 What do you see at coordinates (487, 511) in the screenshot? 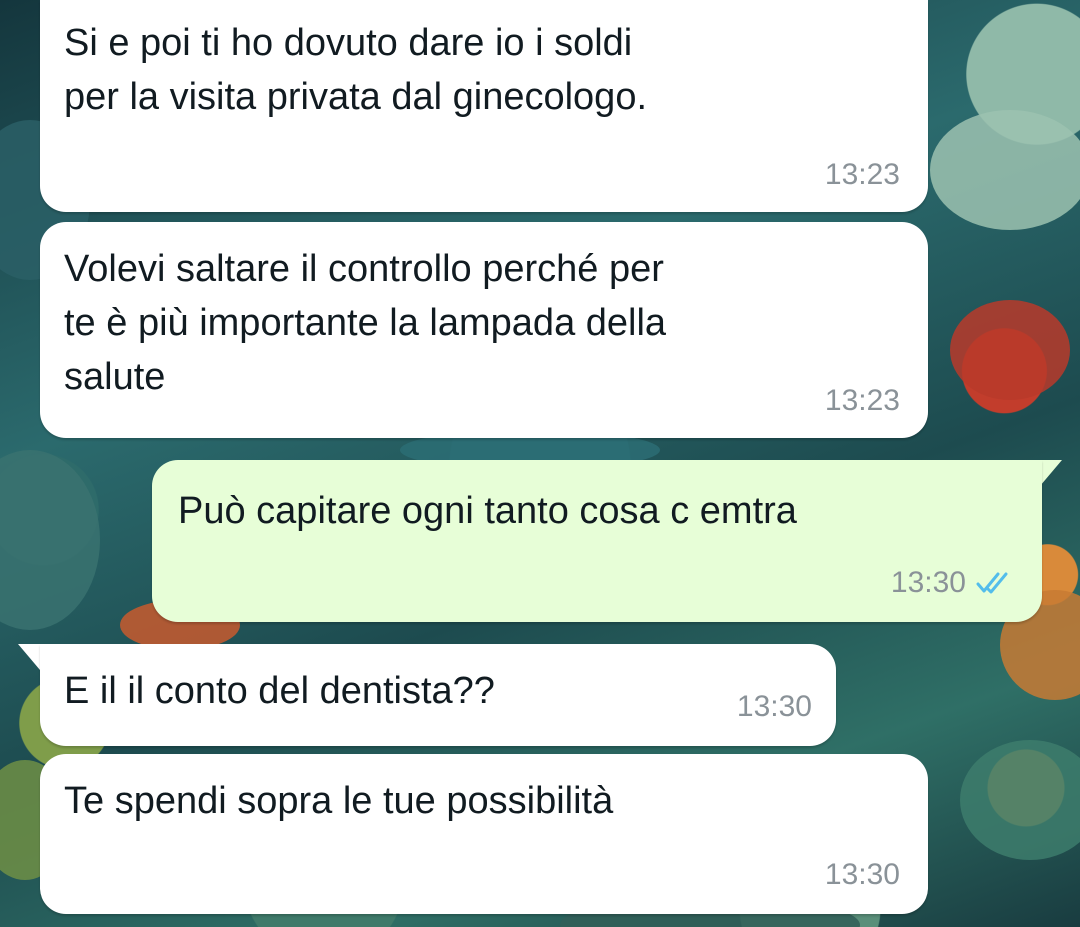
I see `message-text: Può capitare ogni tanto cosa c emtra` at bounding box center [487, 511].